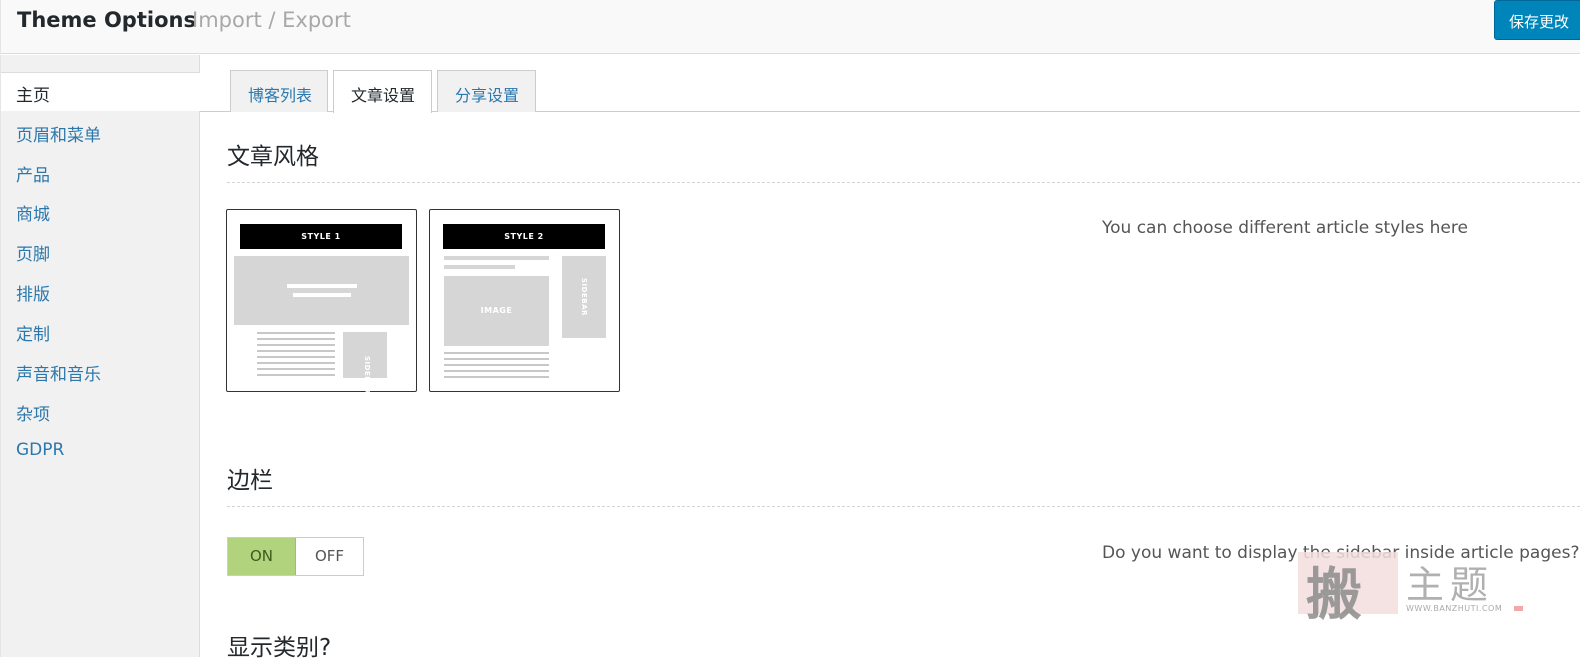 Image resolution: width=1580 pixels, height=662 pixels. I want to click on article-style-1-option: STYLE 1 SIDEBAR, so click(321, 301).